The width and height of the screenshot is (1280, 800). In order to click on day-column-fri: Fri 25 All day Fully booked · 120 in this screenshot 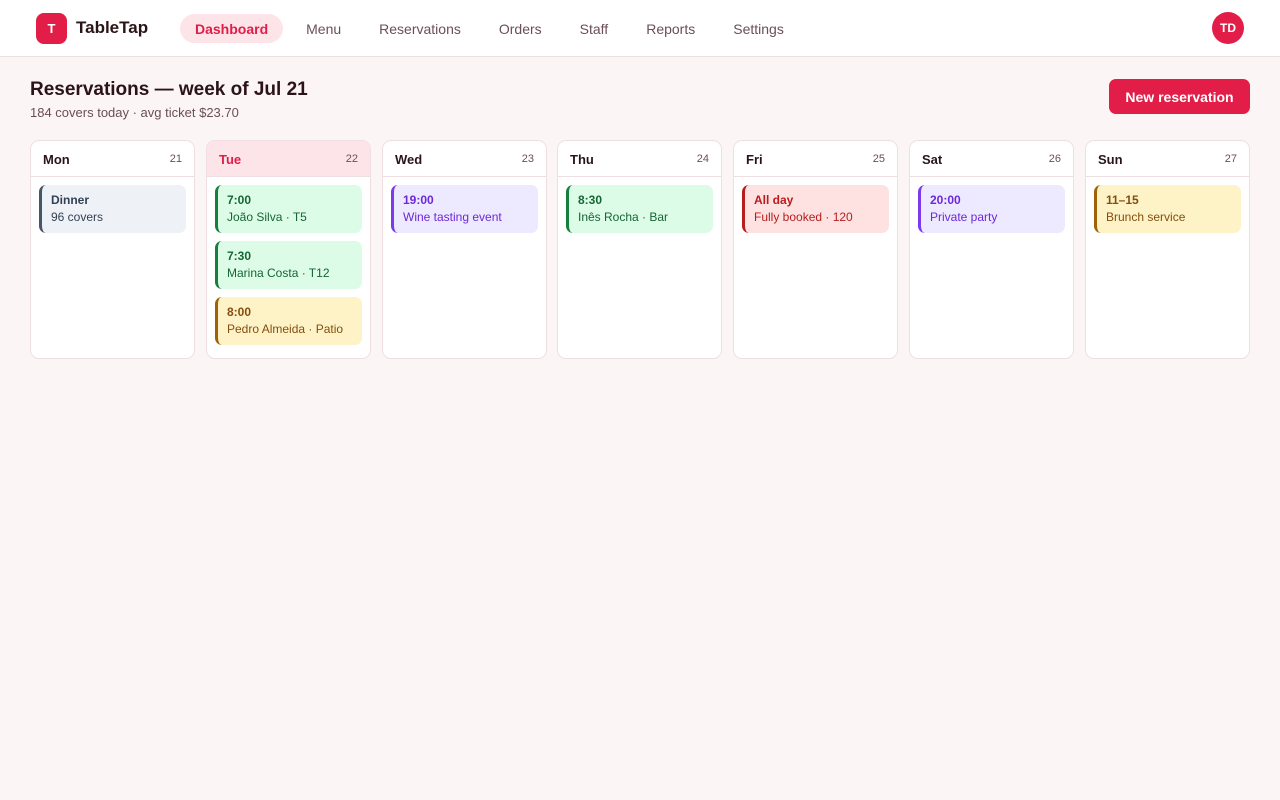, I will do `click(815, 249)`.